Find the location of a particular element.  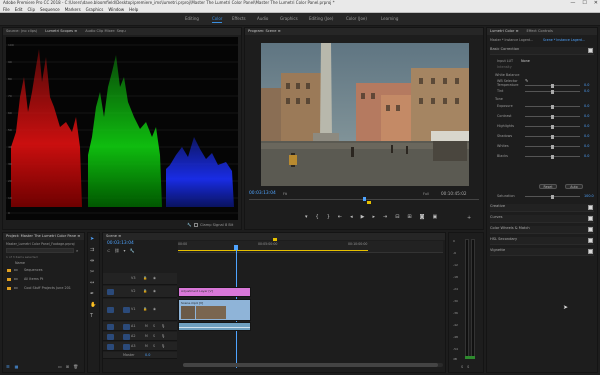

master-volume-value: 0.0 is located at coordinates (147, 355).